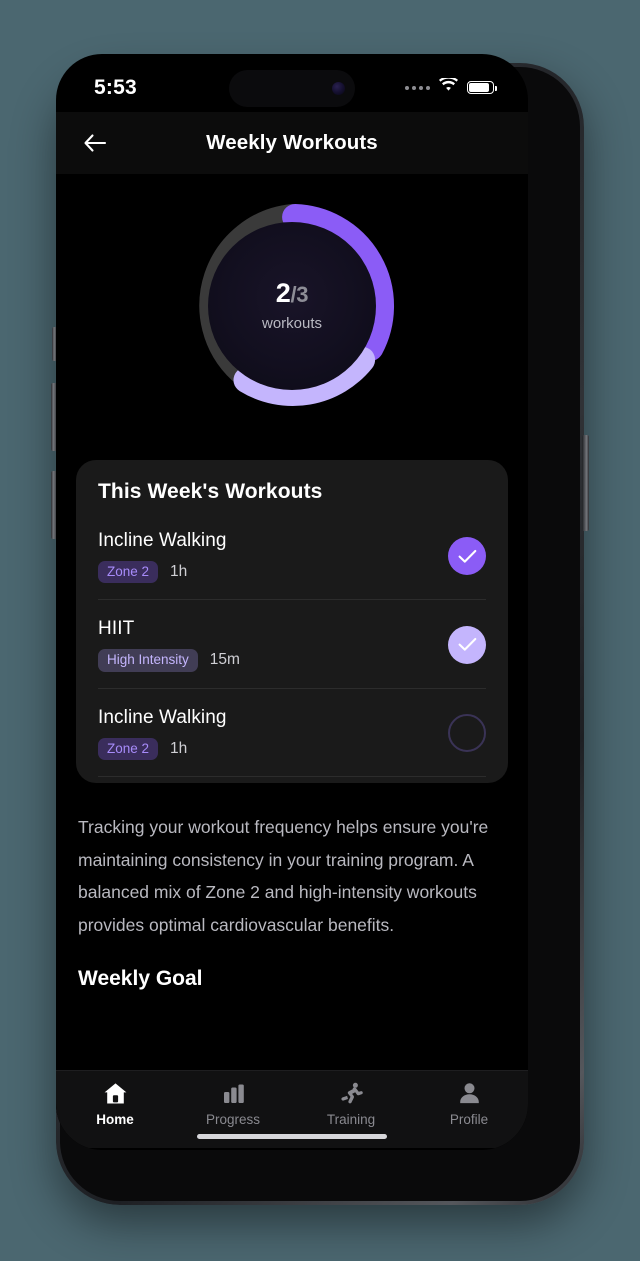 The height and width of the screenshot is (1261, 640). I want to click on battery-icon, so click(482, 87).